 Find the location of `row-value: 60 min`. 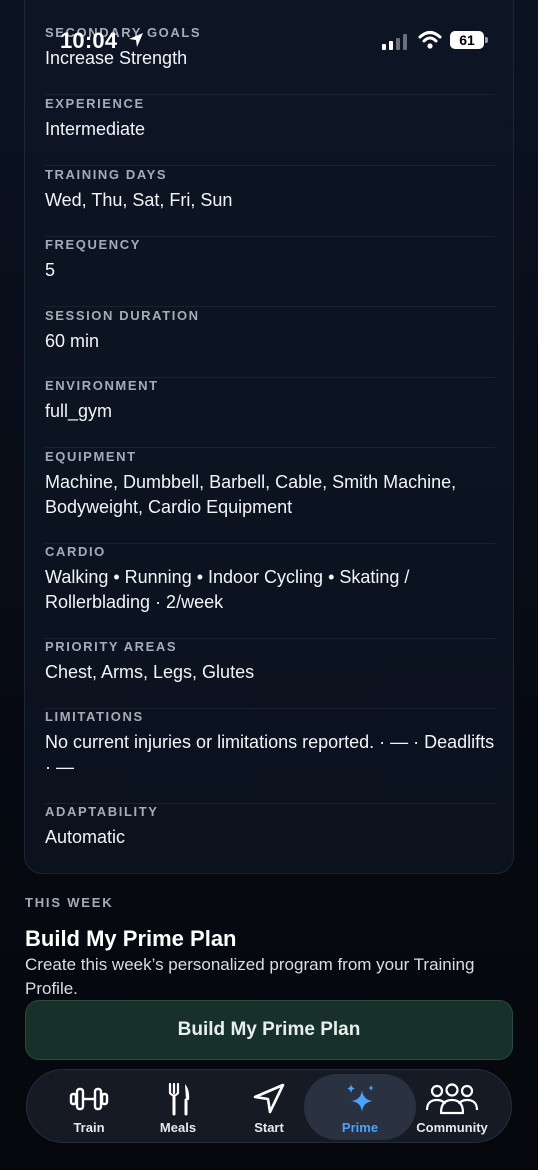

row-value: 60 min is located at coordinates (72, 341).